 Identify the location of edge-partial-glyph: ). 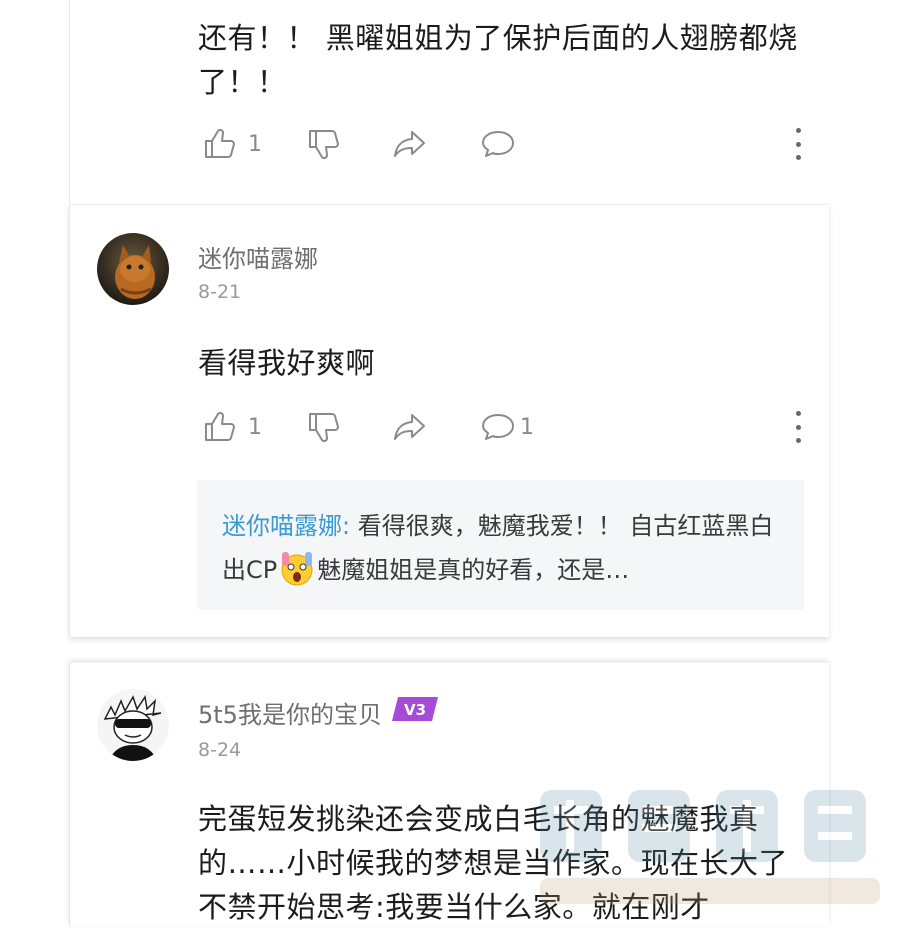
(1, 159).